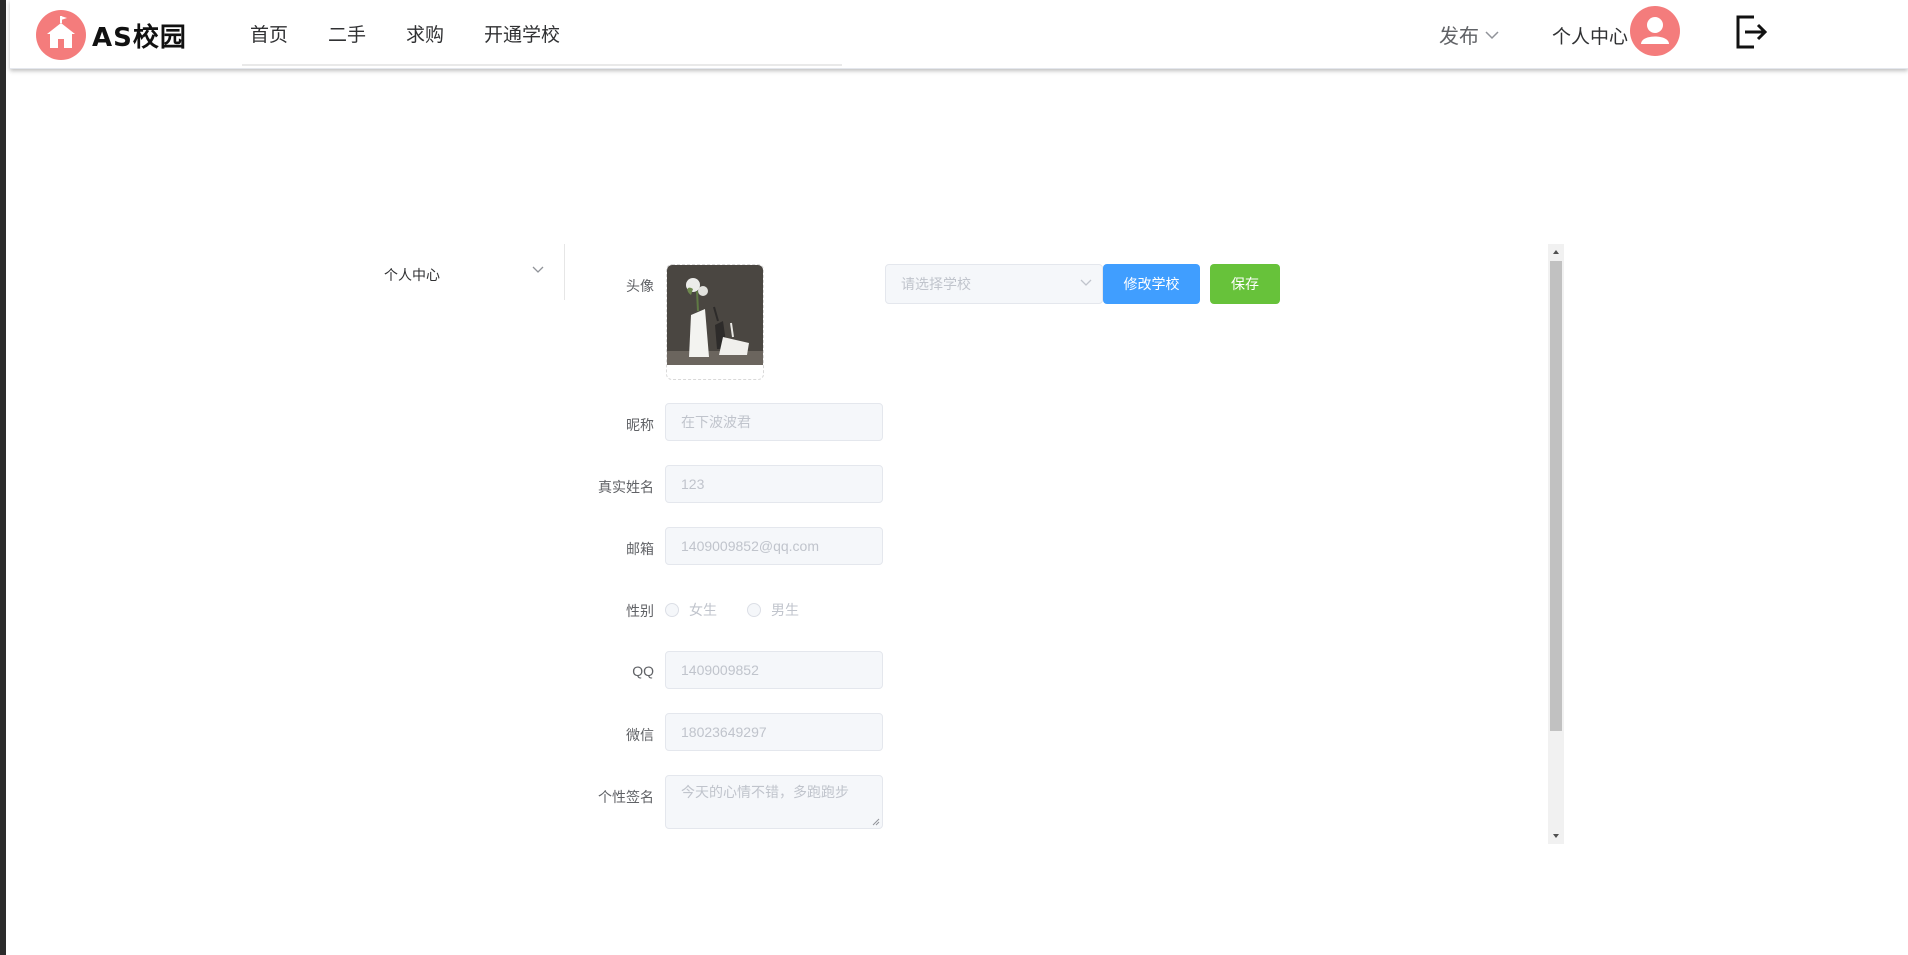 The height and width of the screenshot is (955, 1908). Describe the element at coordinates (1556, 836) in the screenshot. I see `scroll-down-arrow-icon` at that location.